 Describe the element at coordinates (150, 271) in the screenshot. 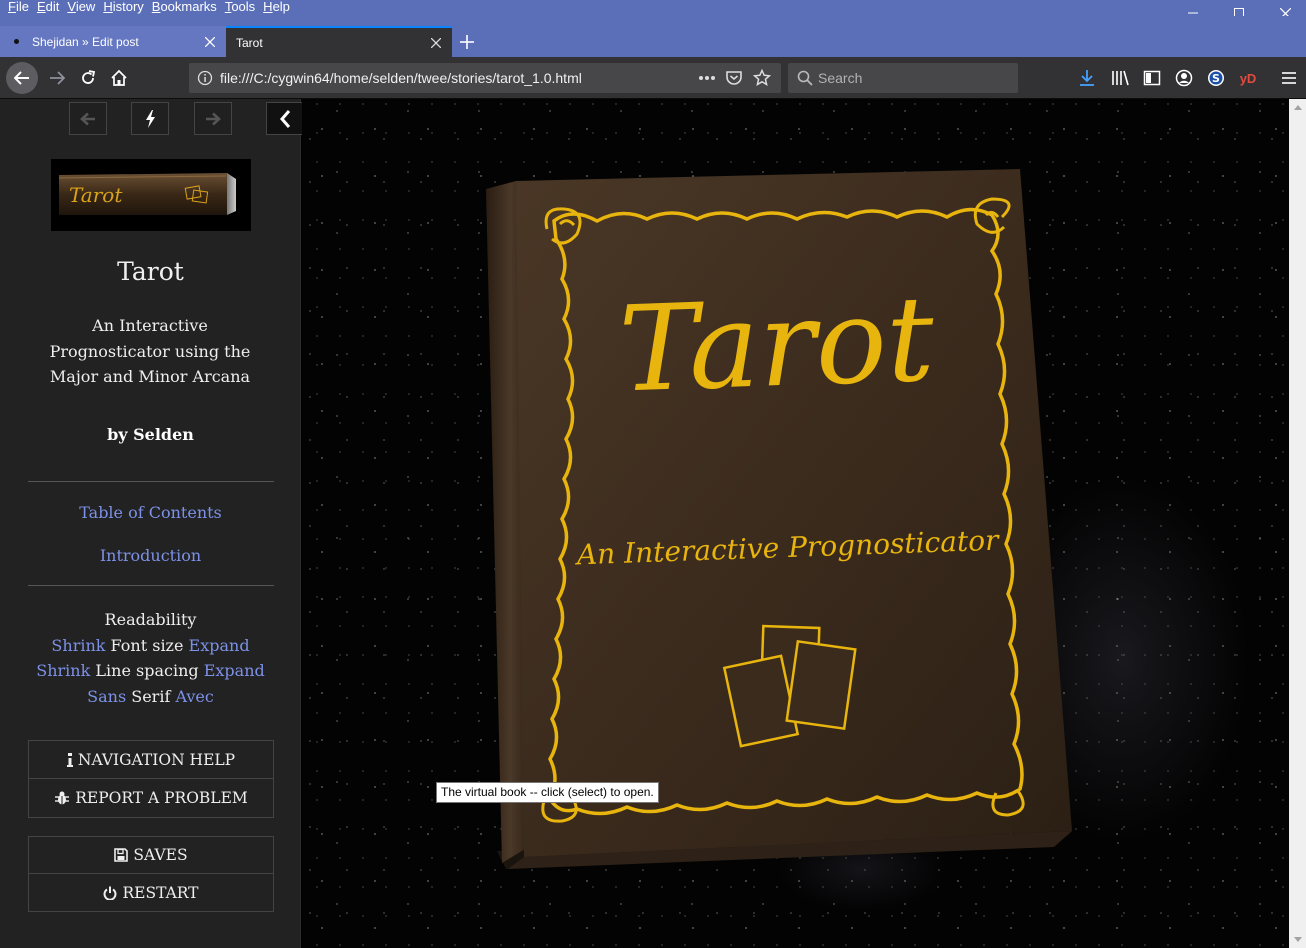

I see `story-title: Tarot` at that location.